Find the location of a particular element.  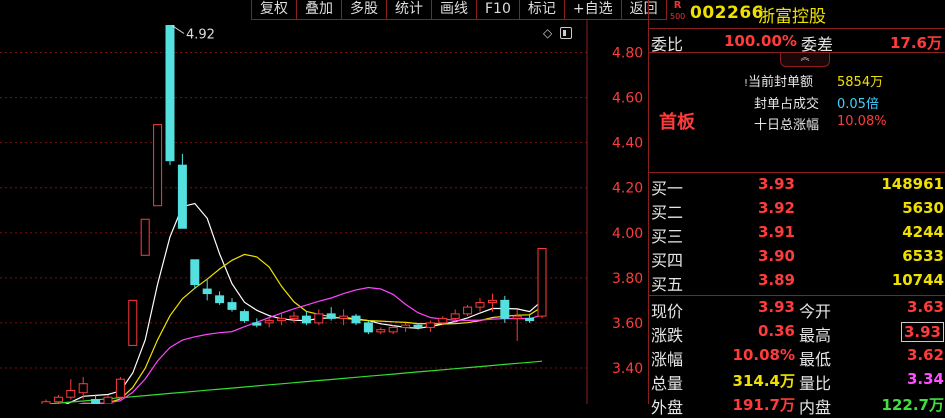

stat-label: 内盘 is located at coordinates (815, 407).